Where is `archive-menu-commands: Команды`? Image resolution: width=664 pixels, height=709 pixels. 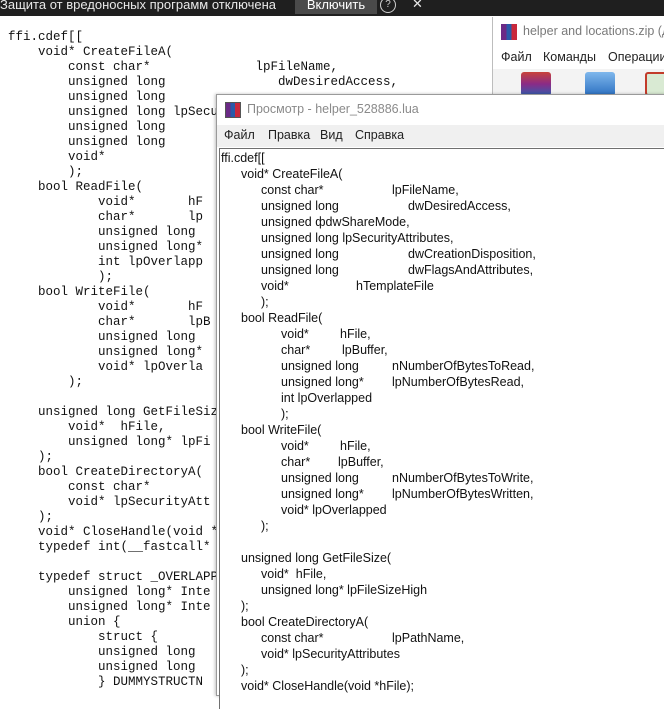
archive-menu-commands: Команды is located at coordinates (569, 57).